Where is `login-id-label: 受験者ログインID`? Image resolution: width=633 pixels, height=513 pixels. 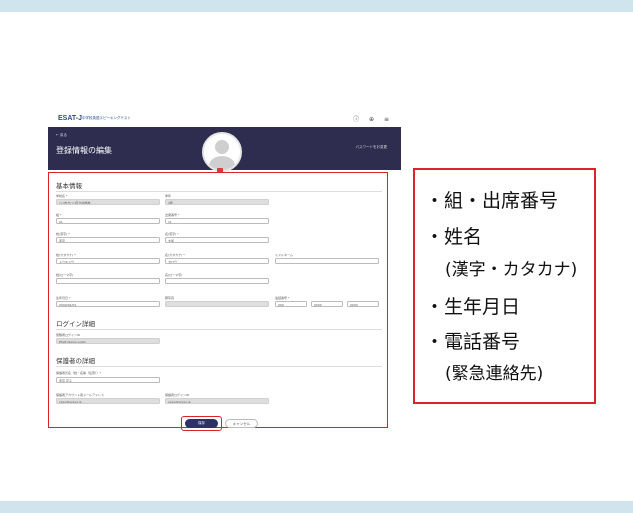 login-id-label: 受験者ログインID is located at coordinates (68, 335).